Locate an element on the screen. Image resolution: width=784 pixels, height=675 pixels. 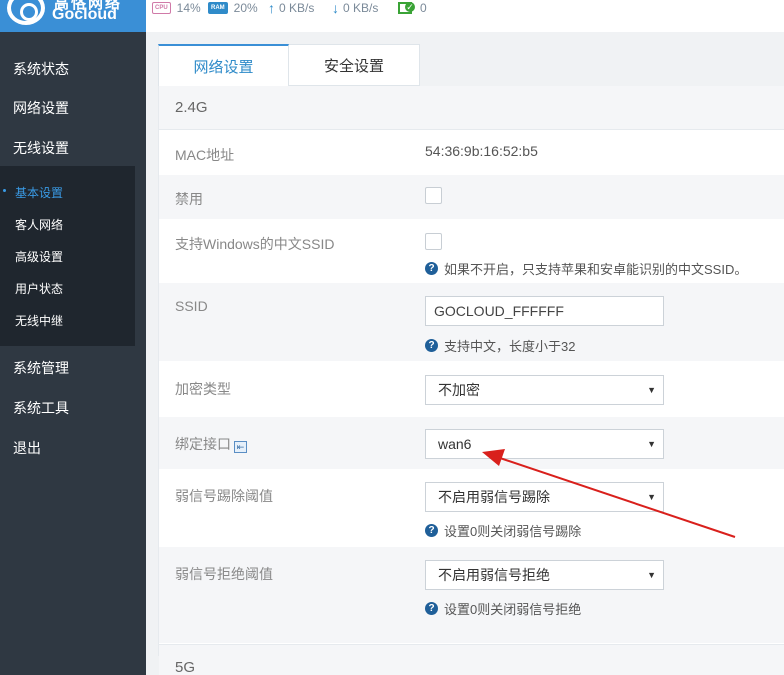
weak-kick-select-value: 不启用弱信号踢除 is located at coordinates (494, 497).